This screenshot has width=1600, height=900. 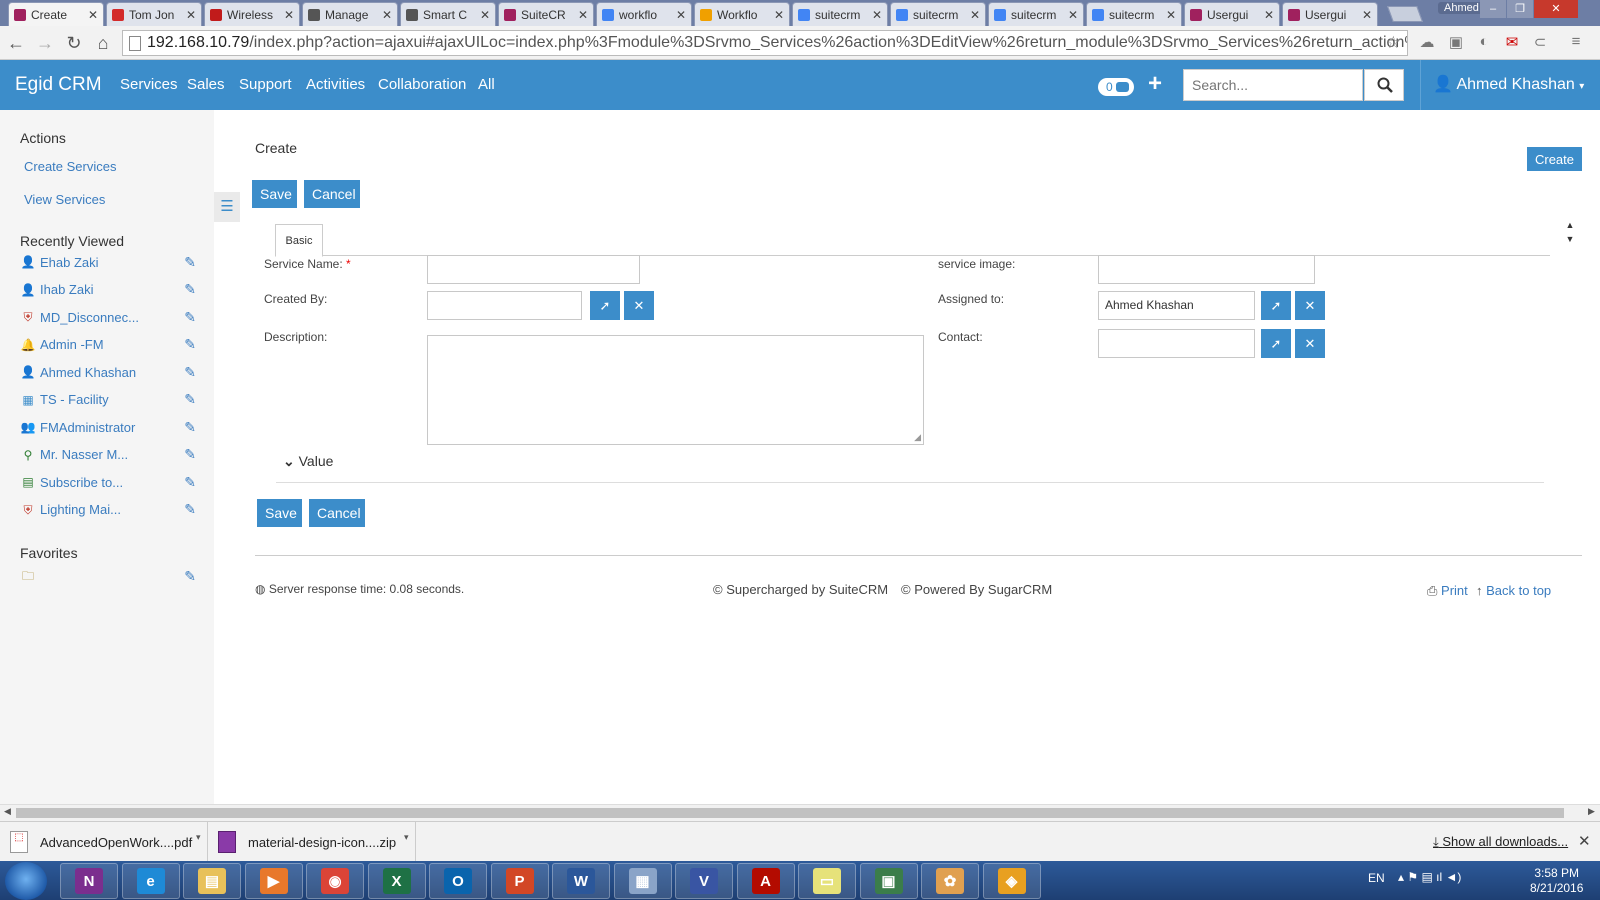 What do you see at coordinates (206, 84) in the screenshot?
I see `nav-sales: Sales` at bounding box center [206, 84].